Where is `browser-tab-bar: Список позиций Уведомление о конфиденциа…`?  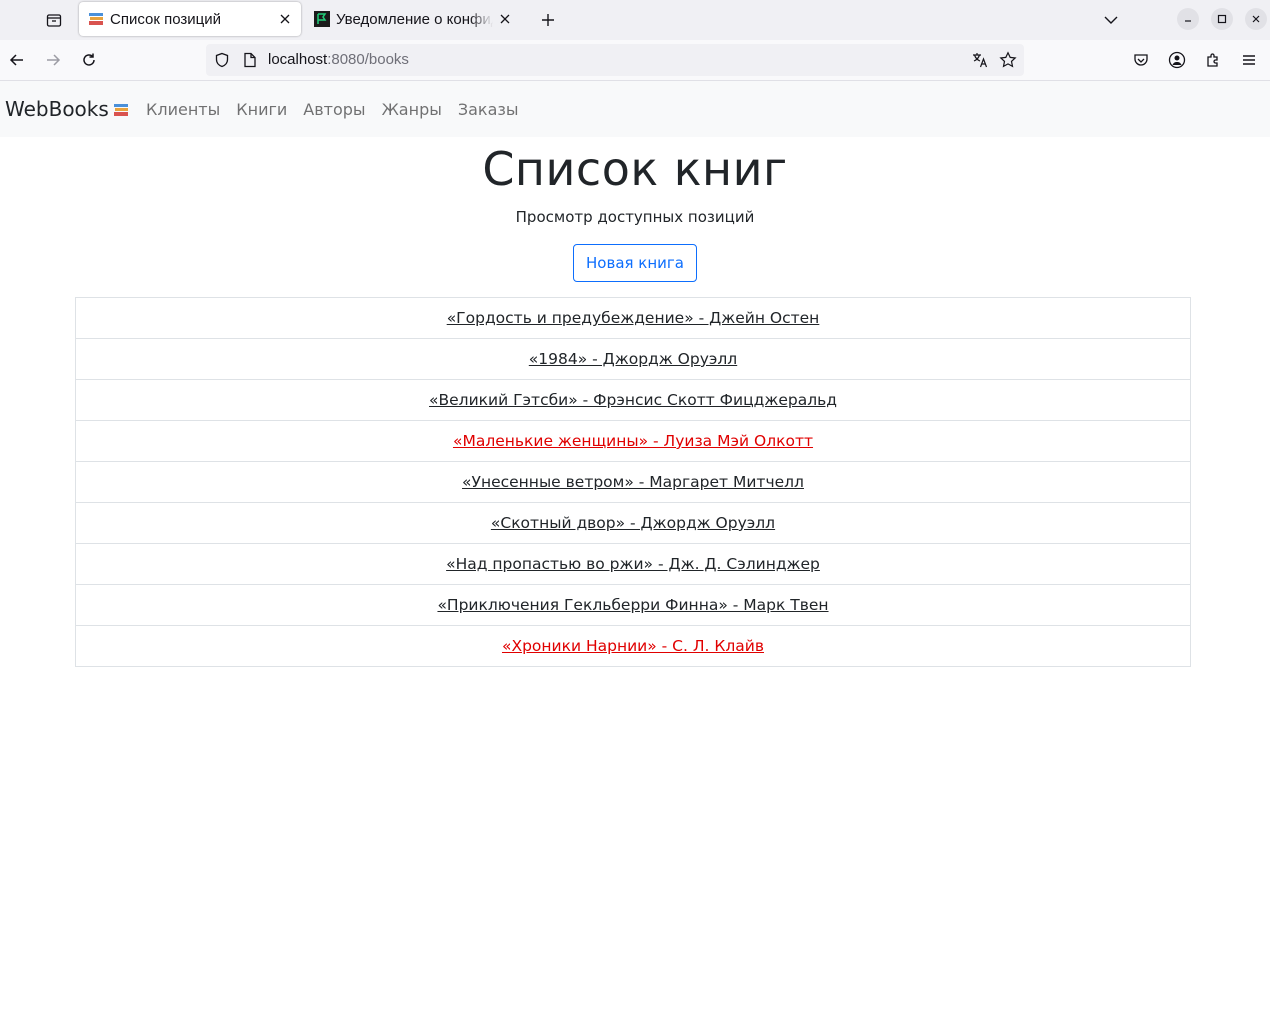
browser-tab-bar: Список позиций Уведомление о конфиденциа… is located at coordinates (635, 20).